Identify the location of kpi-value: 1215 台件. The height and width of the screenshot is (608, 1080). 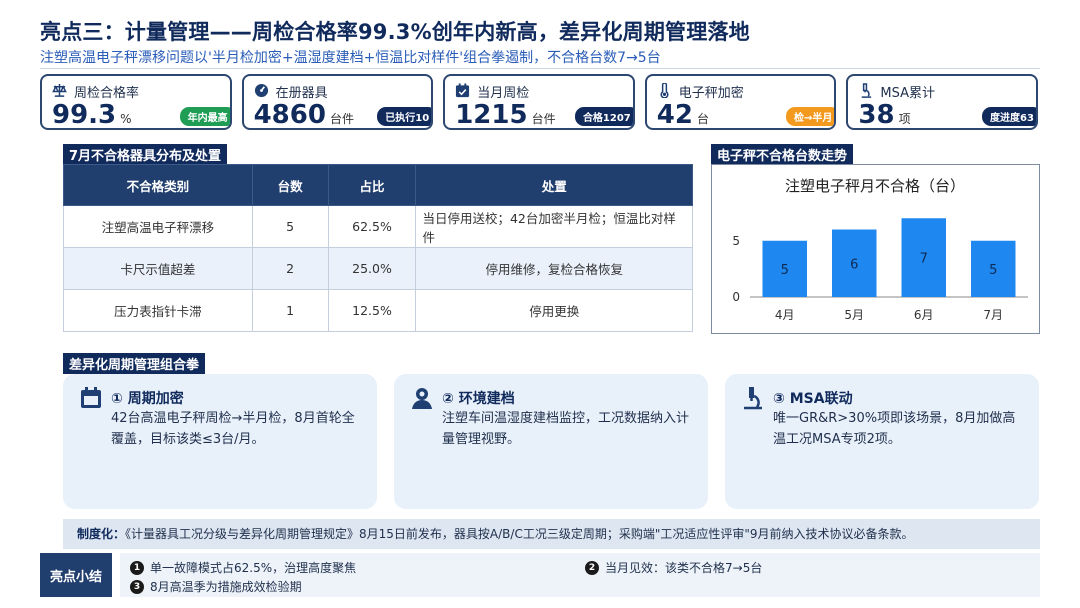
(505, 115).